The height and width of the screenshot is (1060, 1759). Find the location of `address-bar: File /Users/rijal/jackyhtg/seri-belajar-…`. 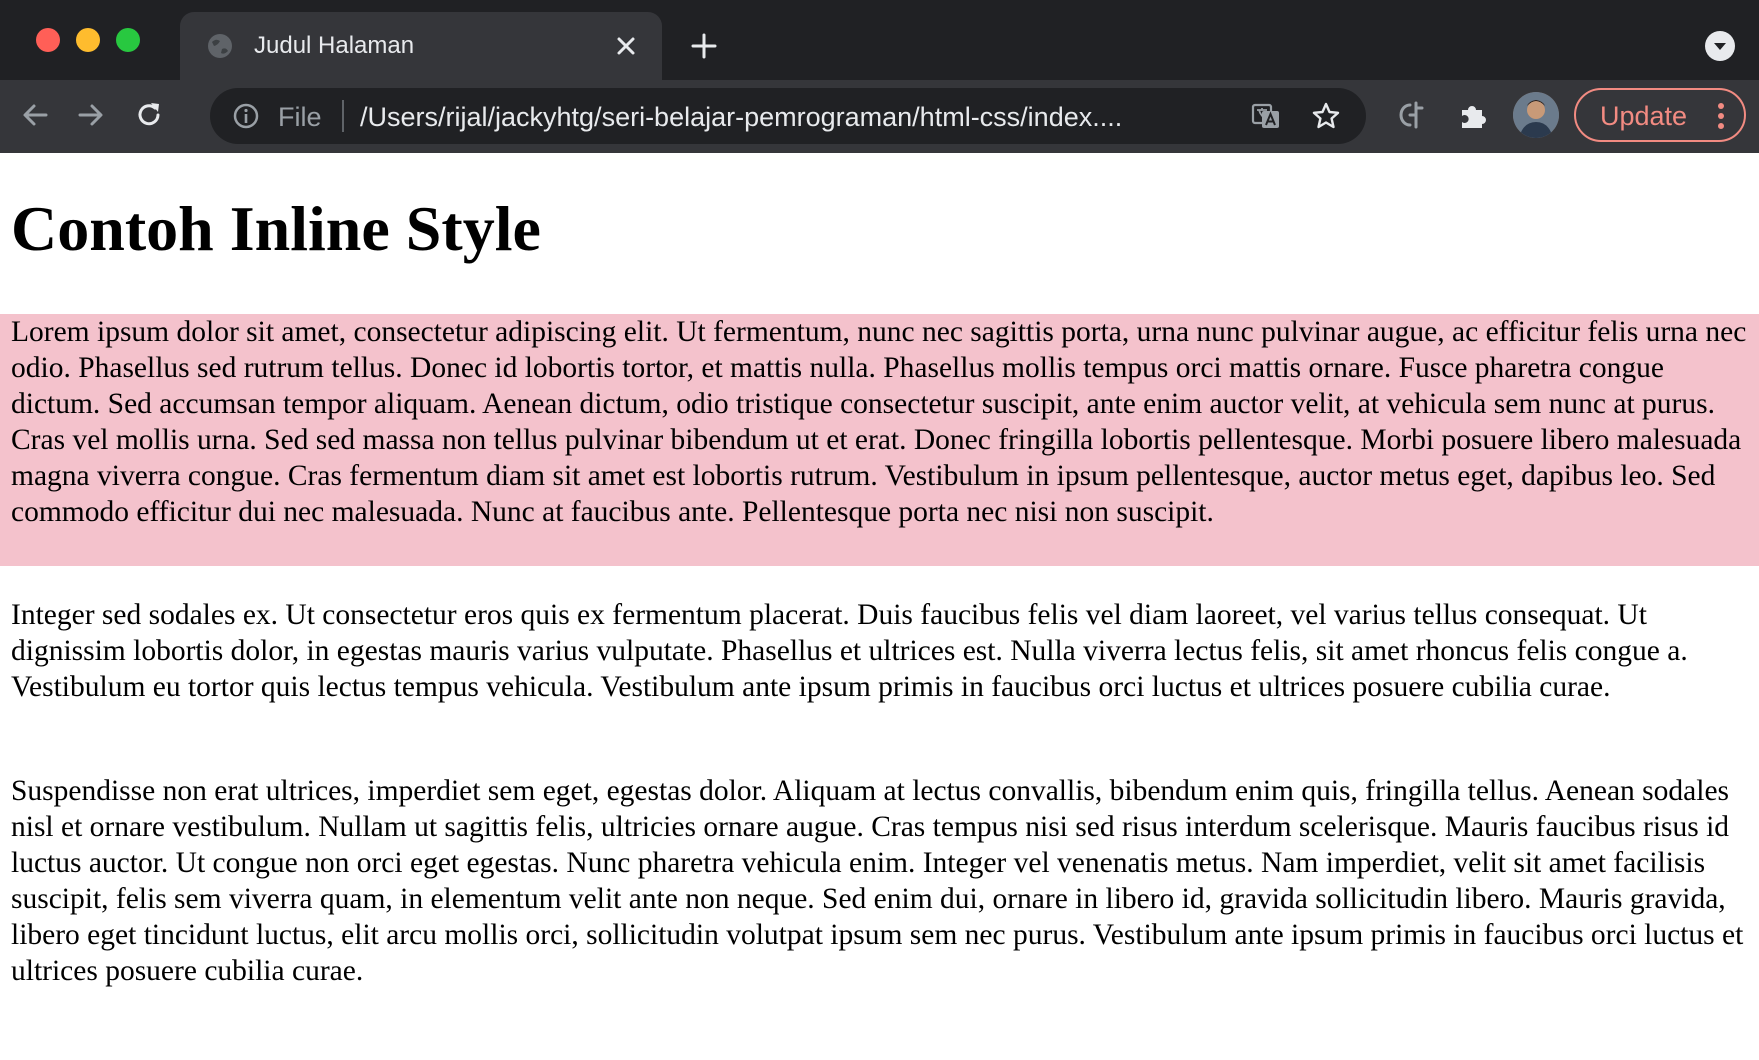

address-bar: File /Users/rijal/jackyhtg/seri-belajar-… is located at coordinates (788, 116).